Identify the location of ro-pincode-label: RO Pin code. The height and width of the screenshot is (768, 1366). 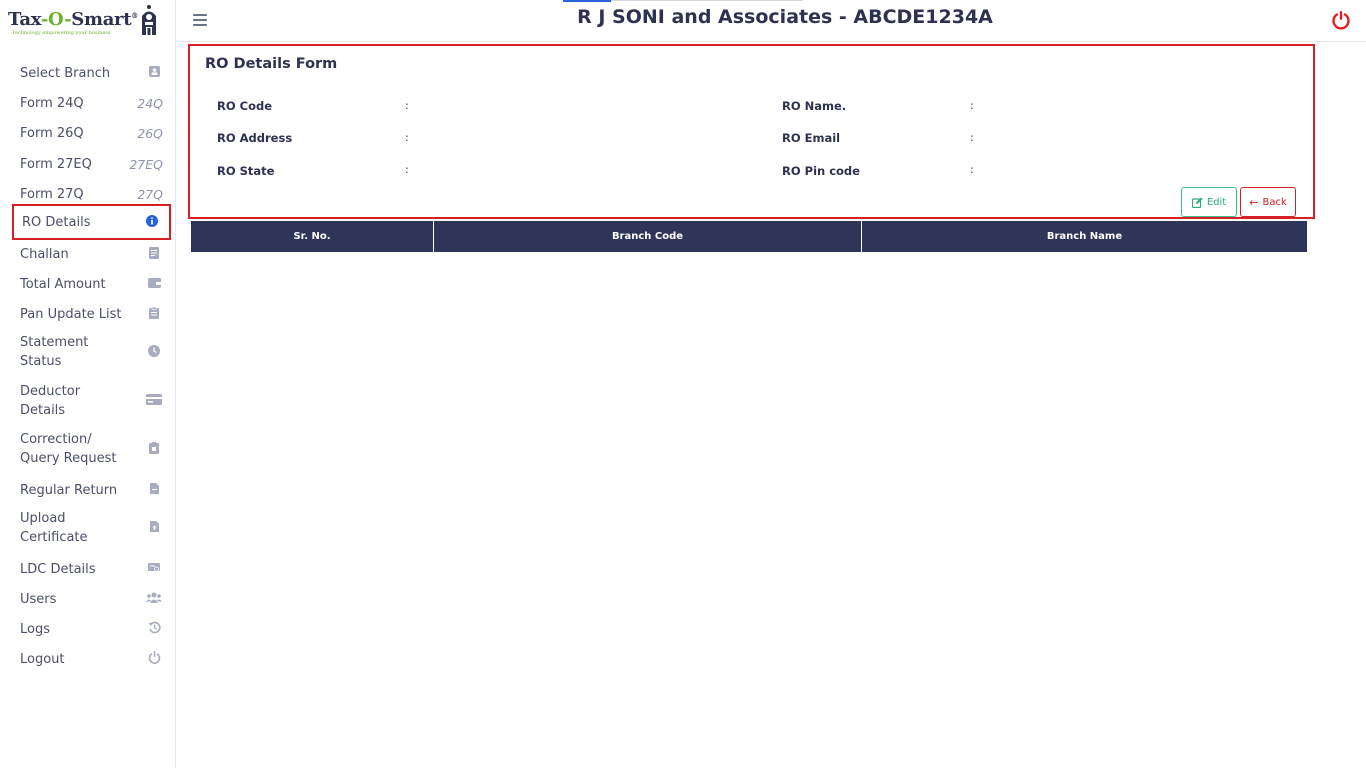
(821, 171).